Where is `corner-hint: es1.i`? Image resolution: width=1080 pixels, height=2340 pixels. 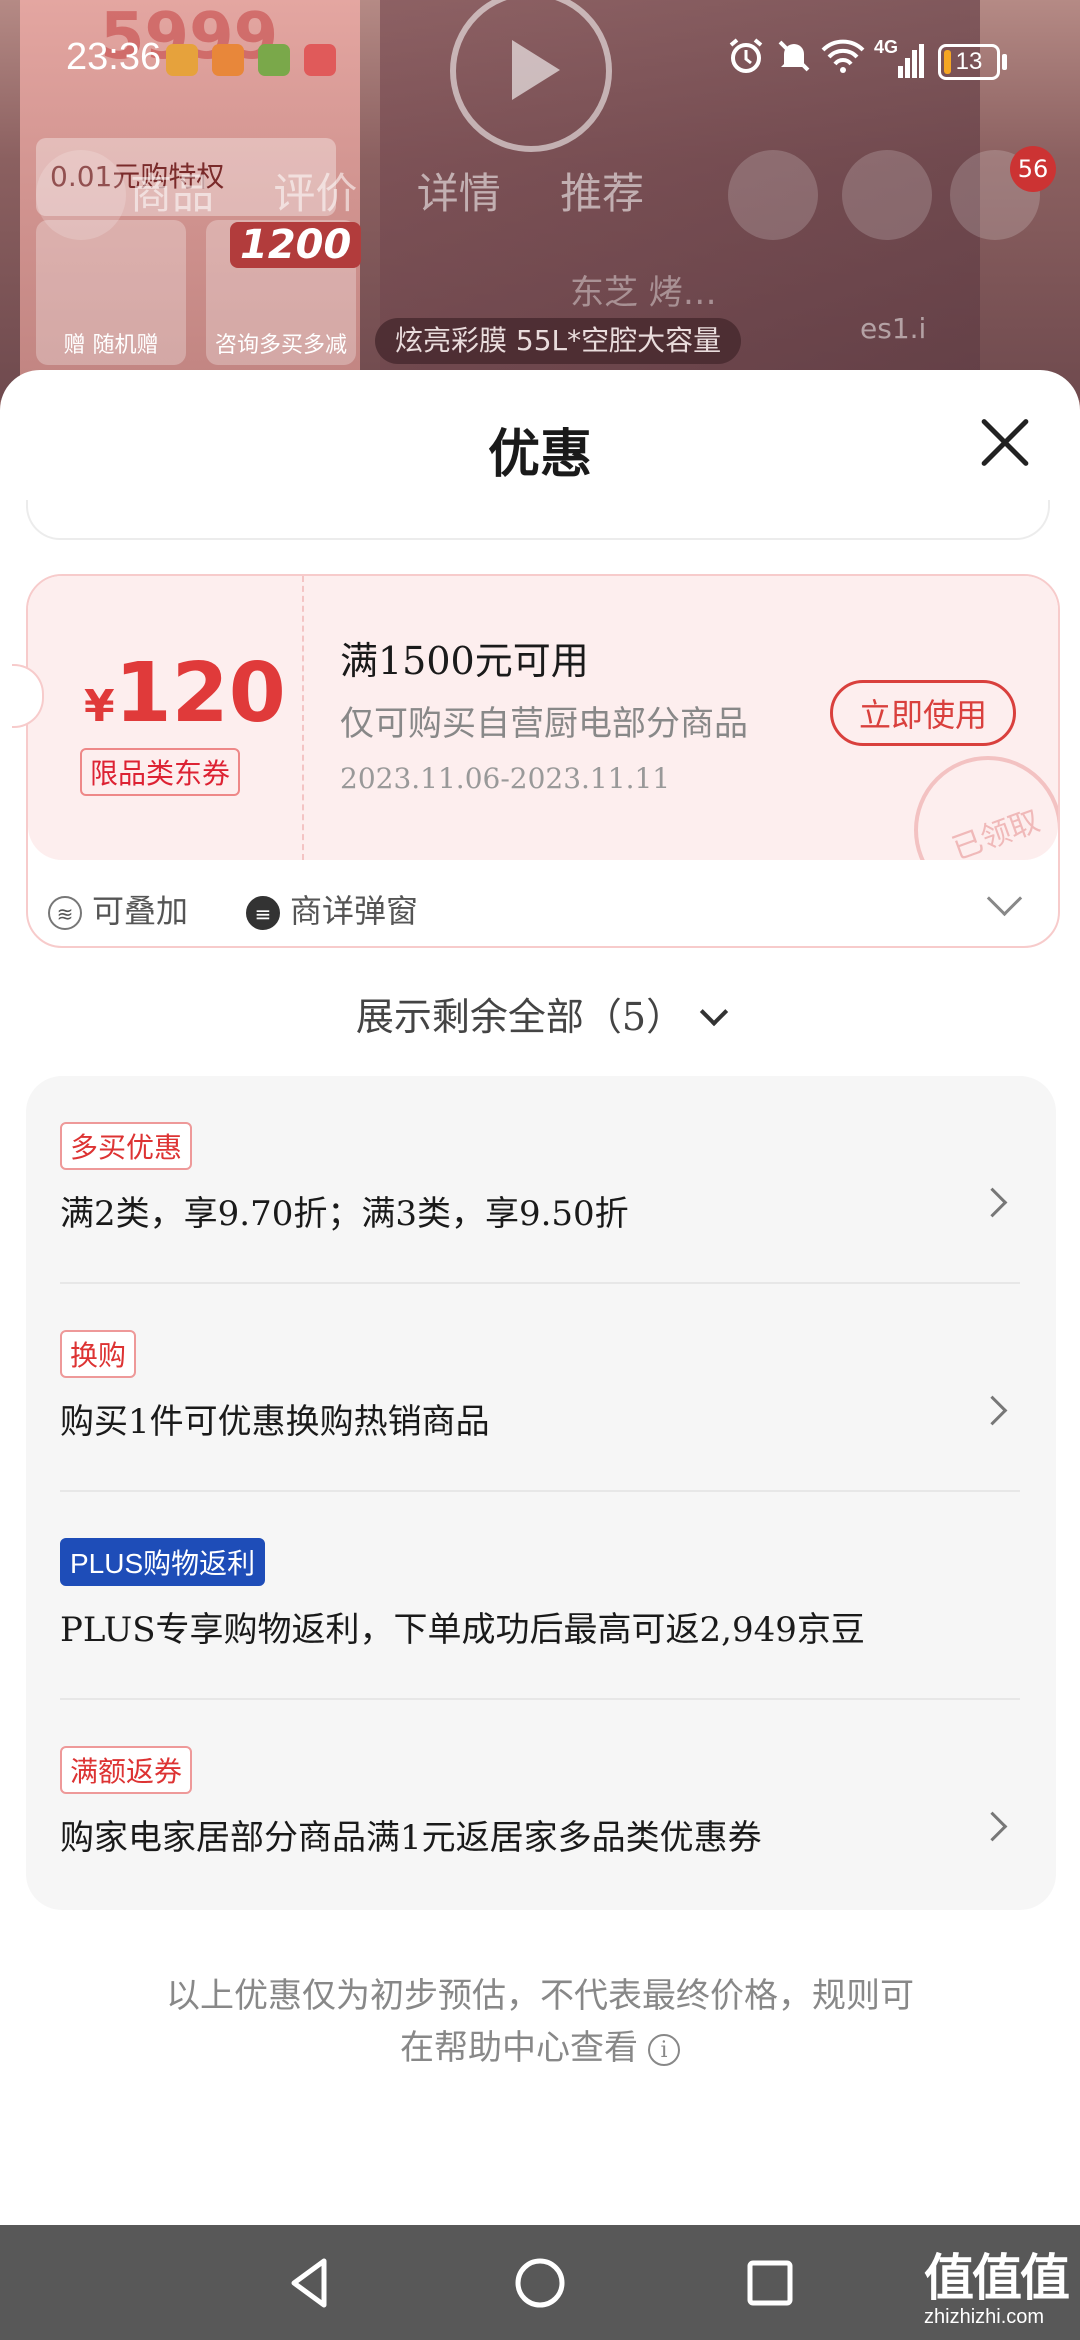 corner-hint: es1.i is located at coordinates (893, 328).